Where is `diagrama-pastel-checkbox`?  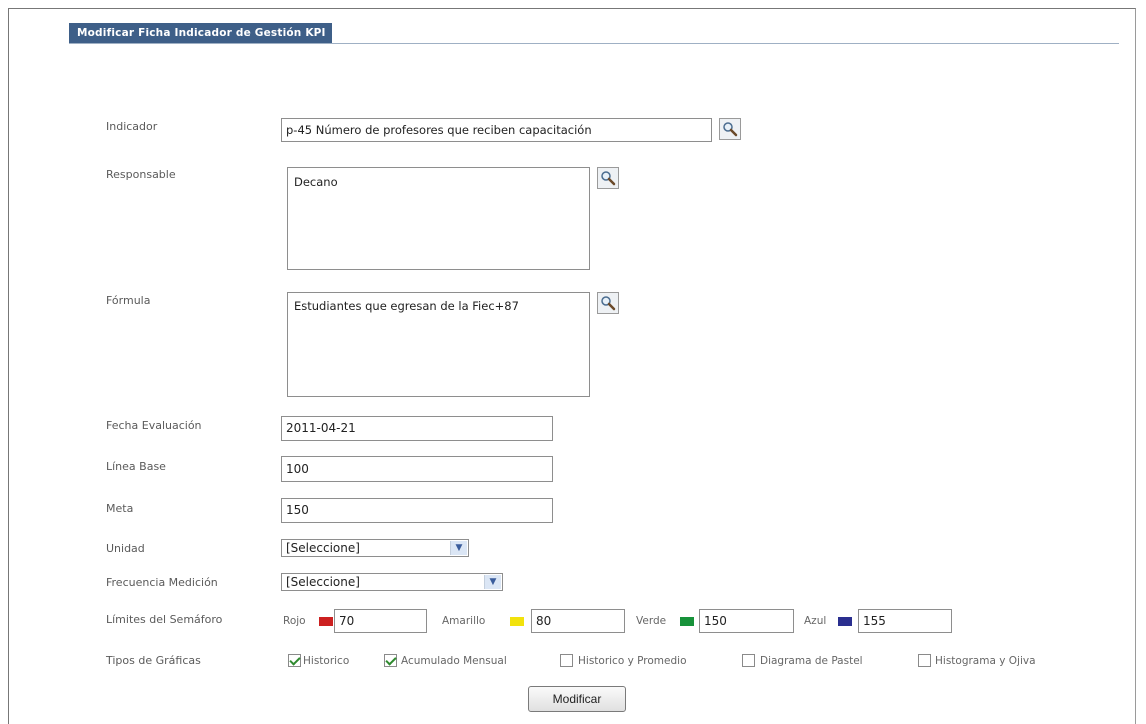
diagrama-pastel-checkbox is located at coordinates (748, 660).